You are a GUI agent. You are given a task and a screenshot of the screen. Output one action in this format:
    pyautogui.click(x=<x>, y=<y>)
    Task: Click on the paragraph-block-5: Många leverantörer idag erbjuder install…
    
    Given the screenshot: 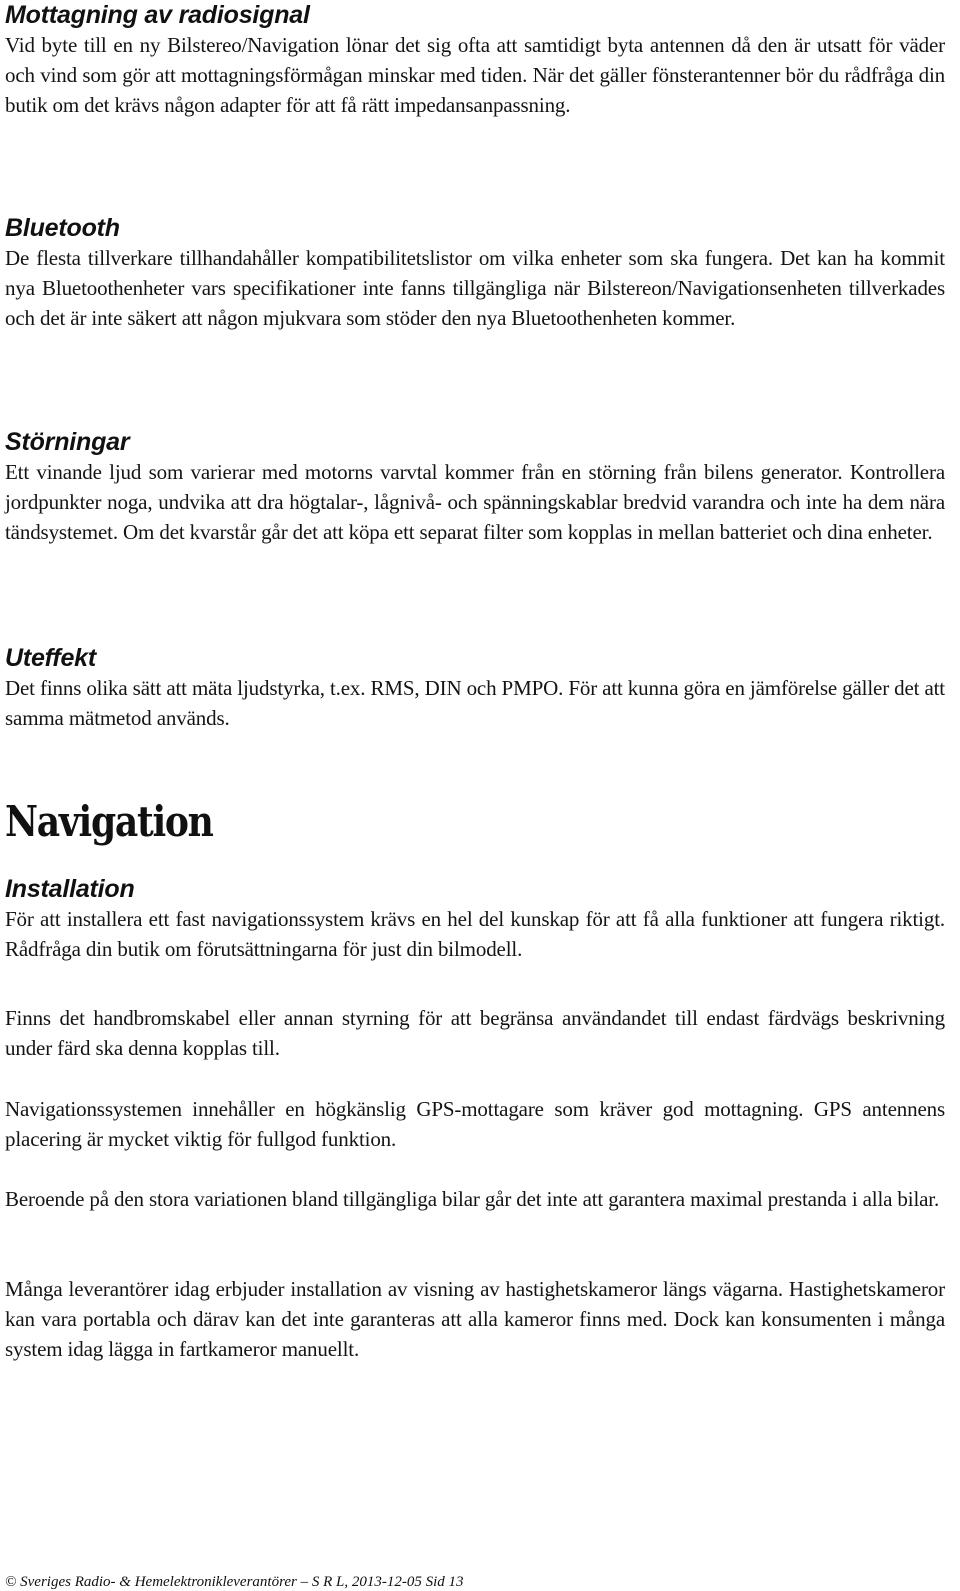 What is the action you would take?
    pyautogui.click(x=475, y=1319)
    